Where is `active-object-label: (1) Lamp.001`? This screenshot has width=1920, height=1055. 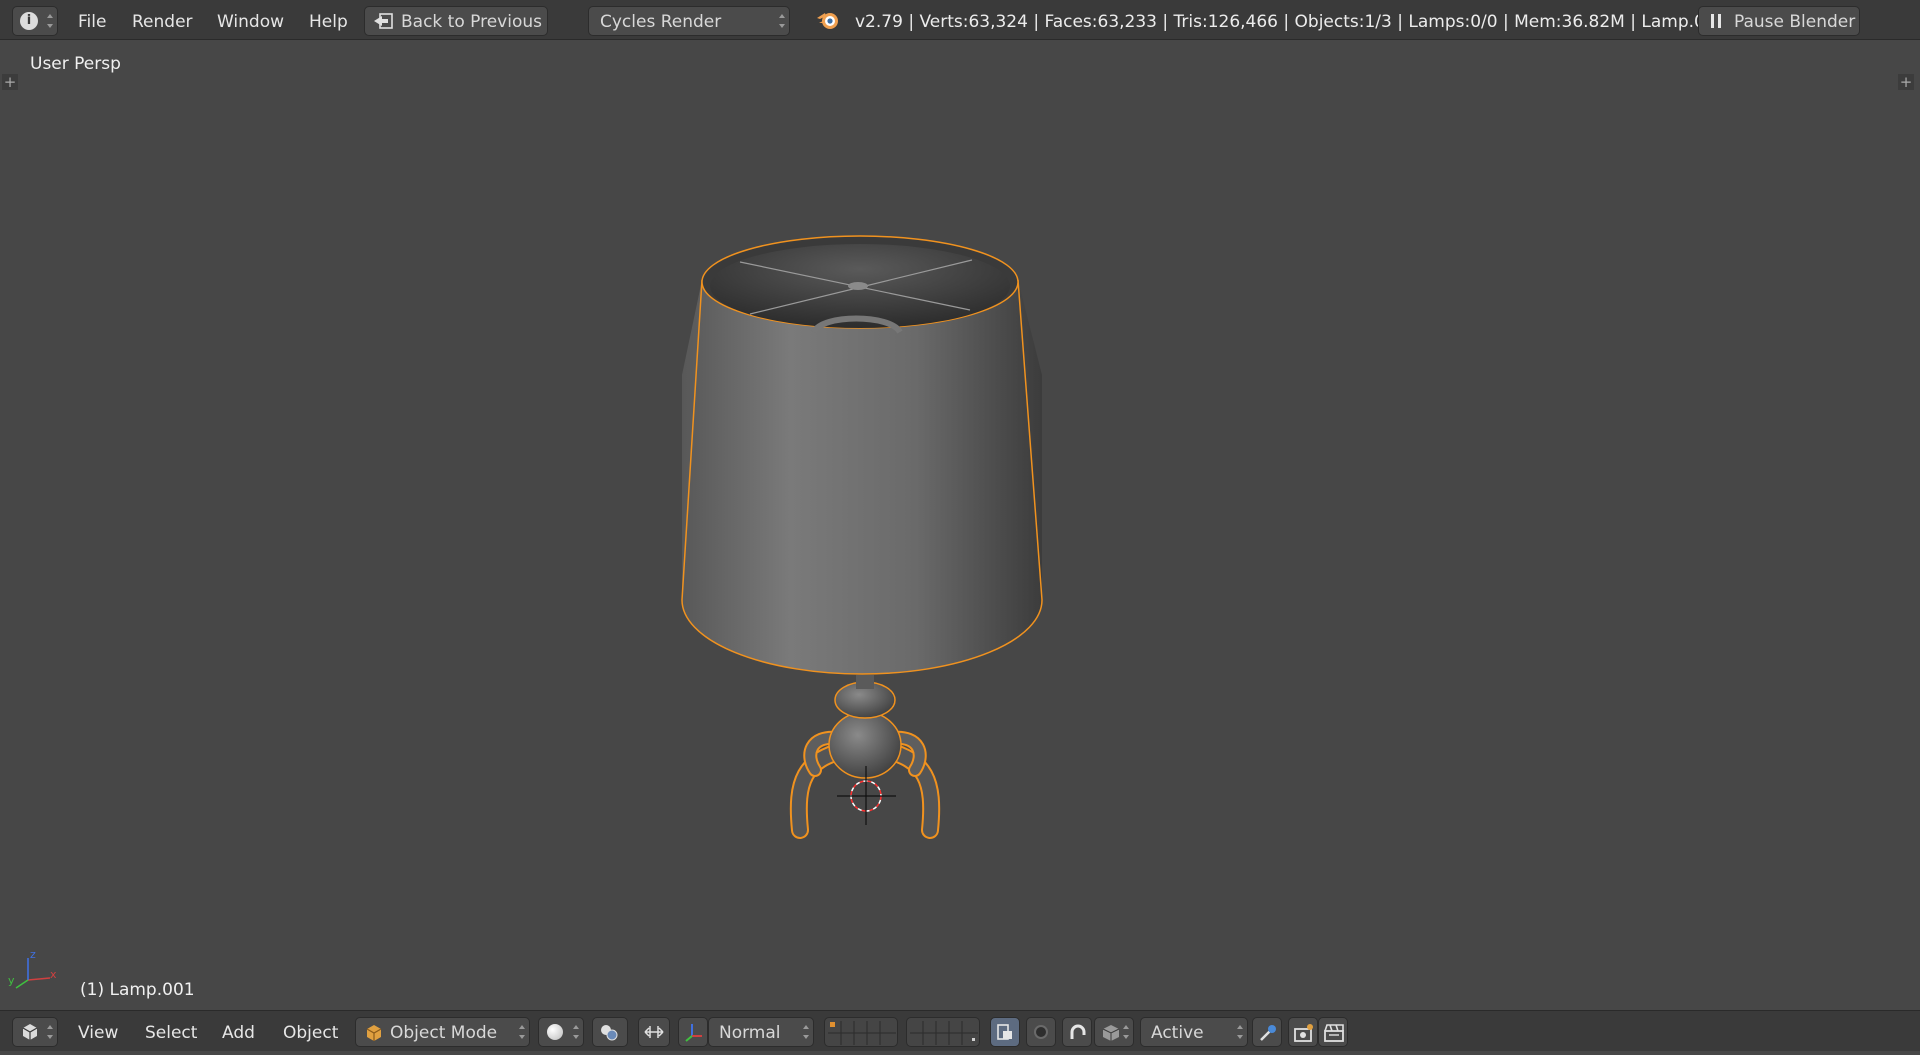 active-object-label: (1) Lamp.001 is located at coordinates (137, 990).